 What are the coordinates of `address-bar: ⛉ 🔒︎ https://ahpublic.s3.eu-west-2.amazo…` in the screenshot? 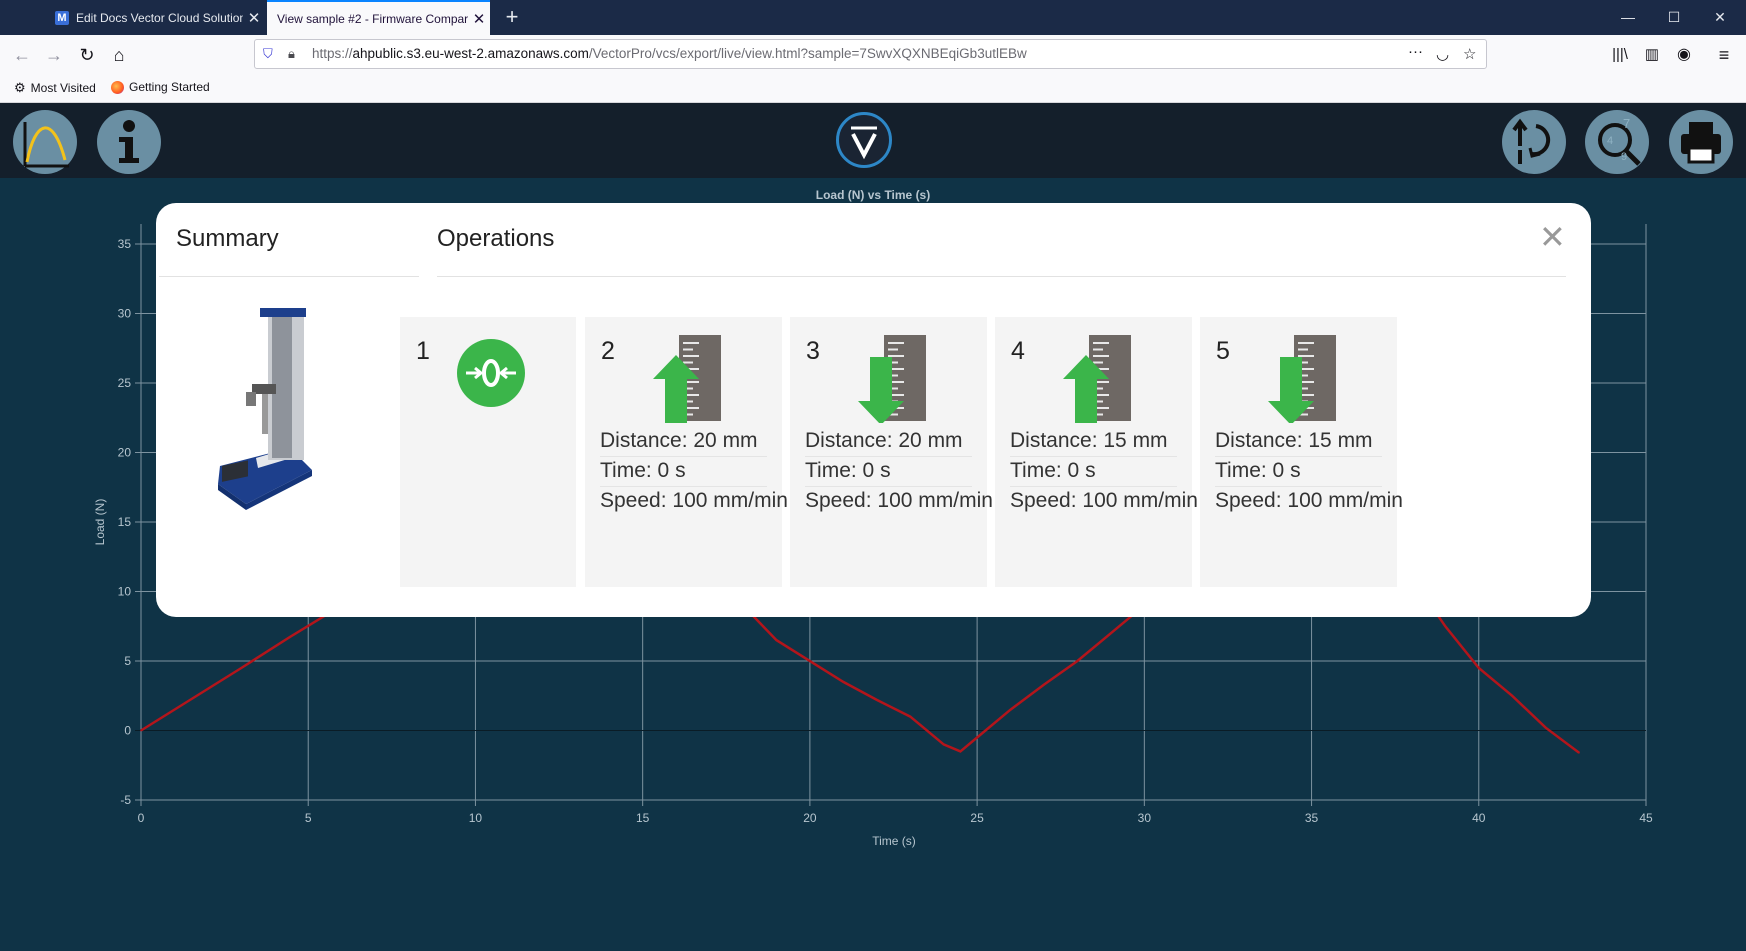 It's located at (870, 54).